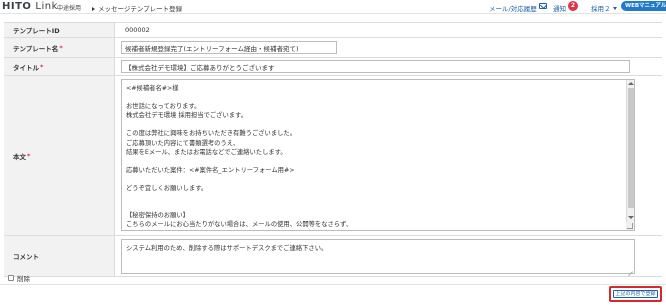 Image resolution: width=666 pixels, height=305 pixels. Describe the element at coordinates (375, 66) in the screenshot. I see `title-input: 【株式会社デモ環境】ご応募ありがとうございます` at that location.